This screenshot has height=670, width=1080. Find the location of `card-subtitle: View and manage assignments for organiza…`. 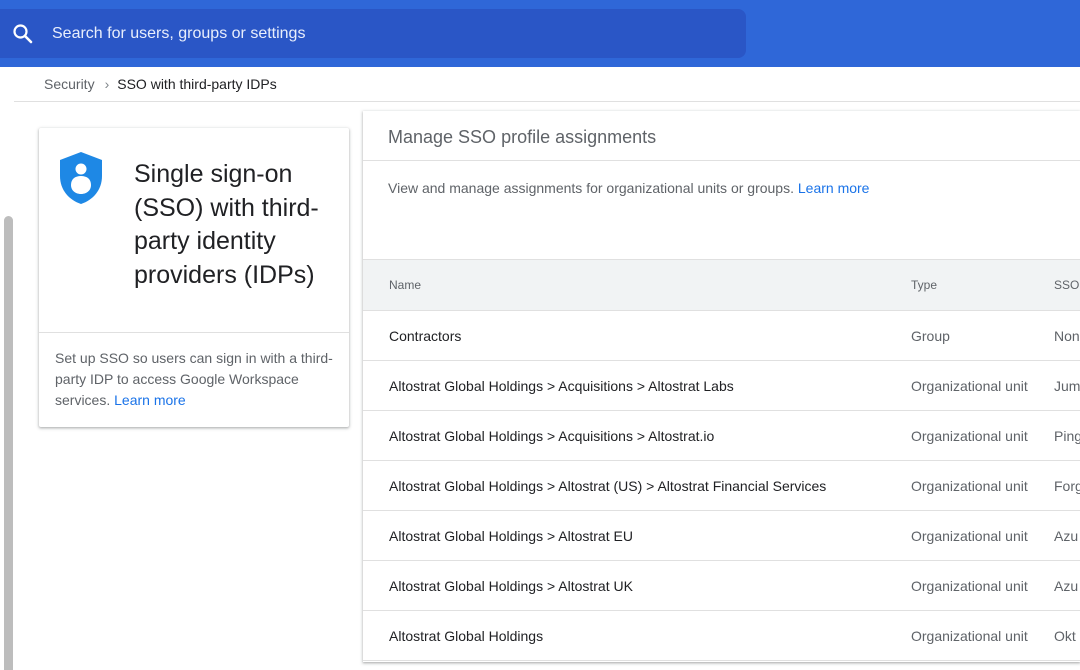

card-subtitle: View and manage assignments for organiza… is located at coordinates (628, 188).